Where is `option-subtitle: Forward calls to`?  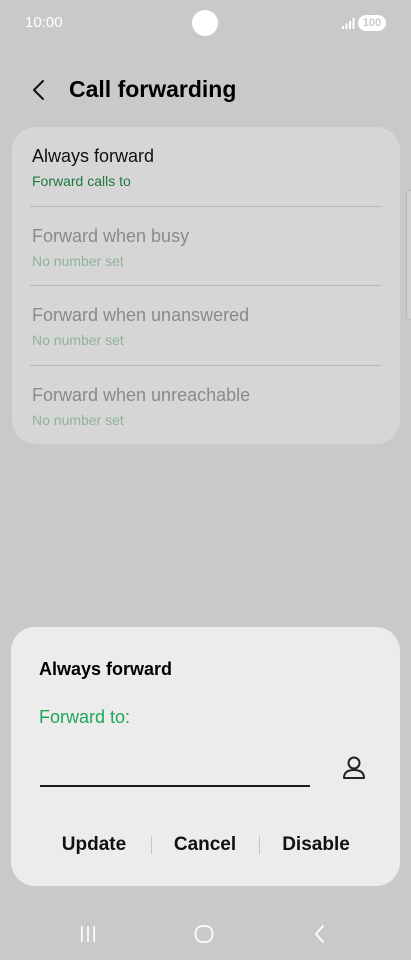
option-subtitle: Forward calls to is located at coordinates (81, 181).